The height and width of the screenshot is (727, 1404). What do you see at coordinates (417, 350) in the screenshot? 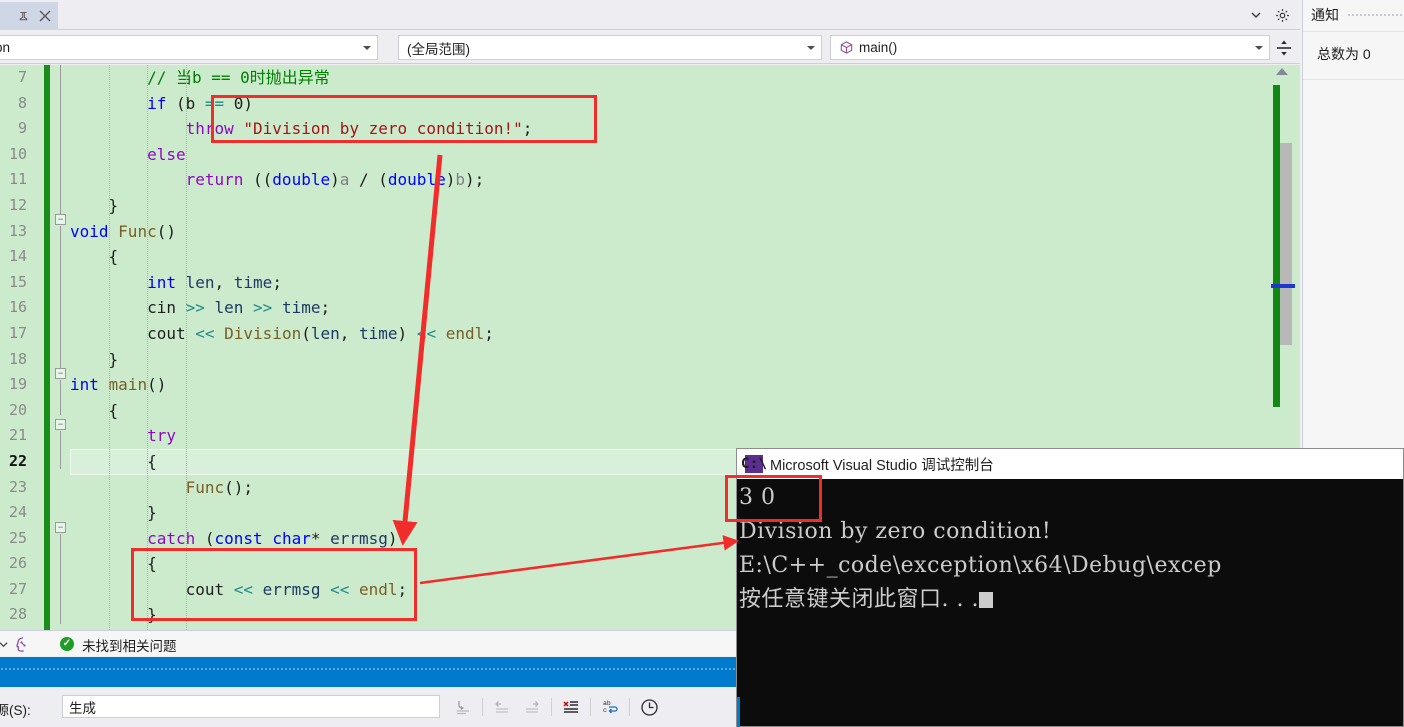
I see `throw-to-catch-arrow` at bounding box center [417, 350].